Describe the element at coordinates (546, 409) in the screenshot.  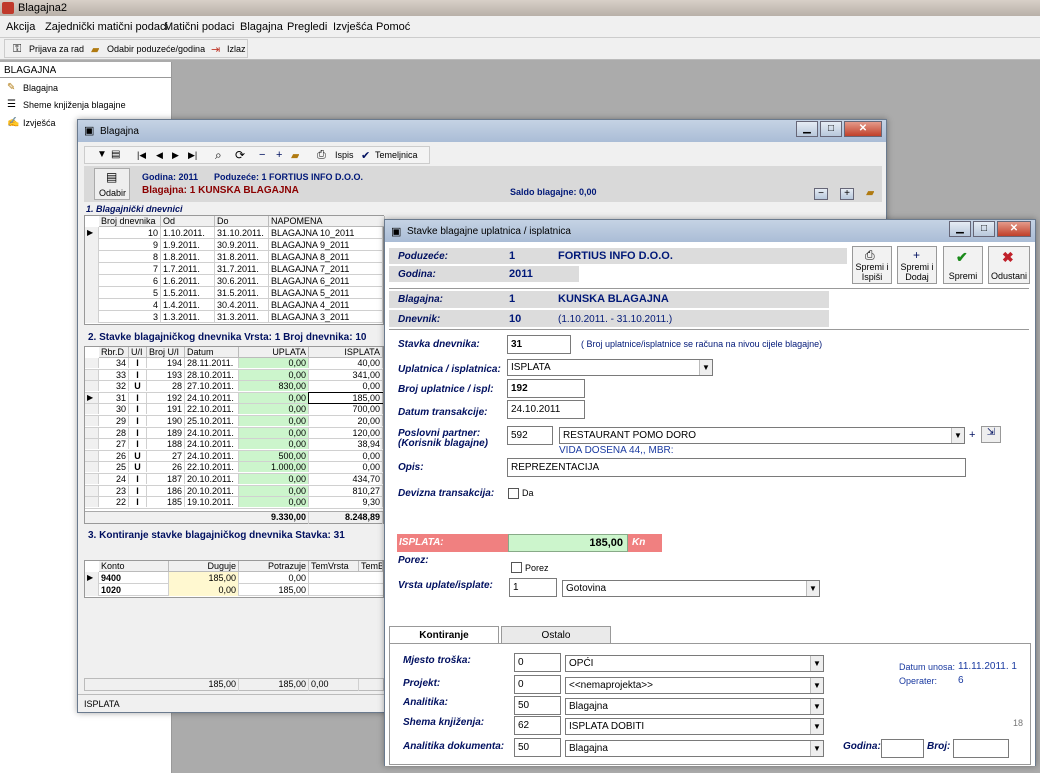
I see `datum-input: 24.10.2011` at that location.